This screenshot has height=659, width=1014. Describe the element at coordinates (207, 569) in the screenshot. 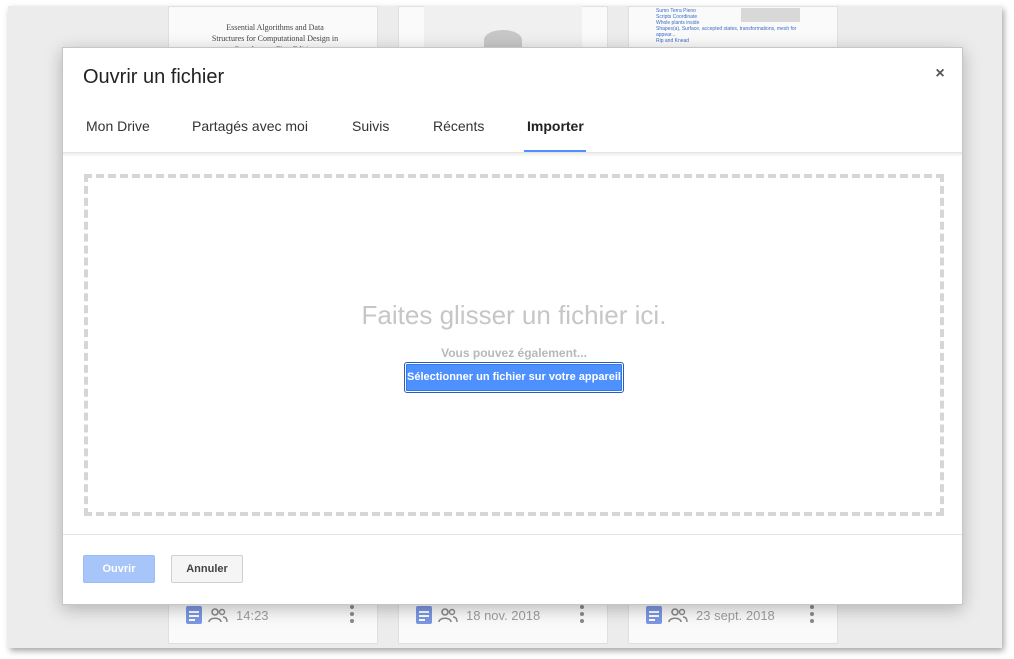

I see `cancel-button: Annuler` at that location.